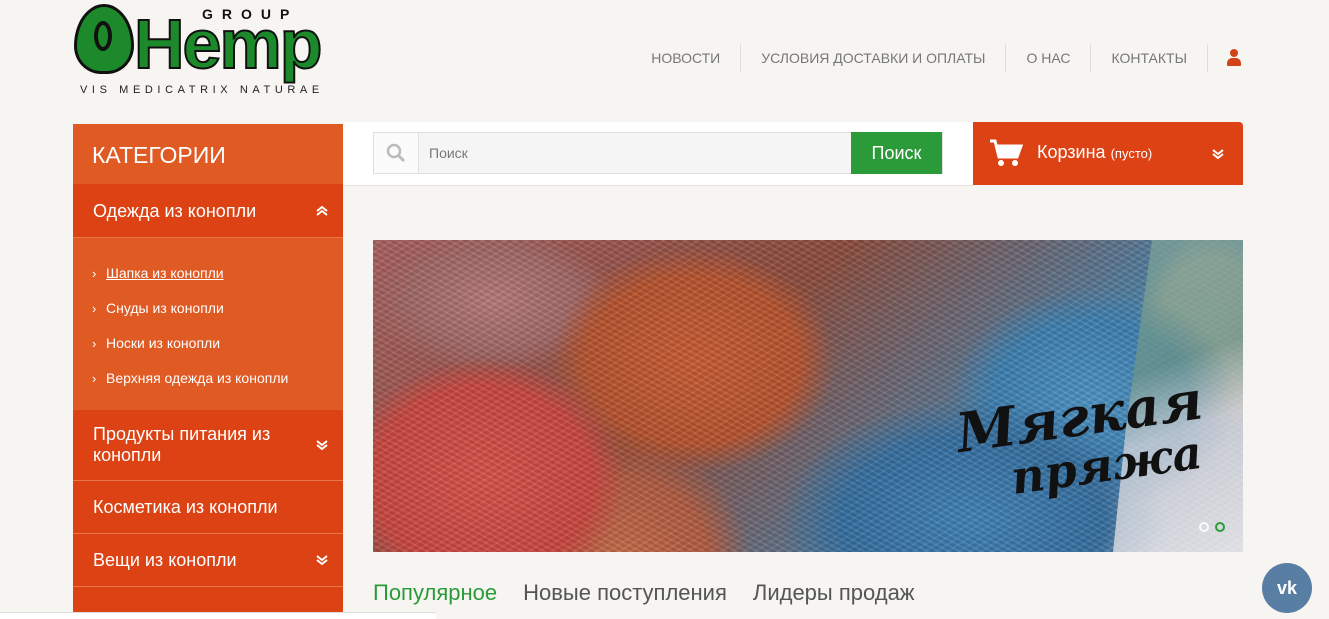  Describe the element at coordinates (175, 211) in the screenshot. I see `category-label: Одежда из конопли` at that location.